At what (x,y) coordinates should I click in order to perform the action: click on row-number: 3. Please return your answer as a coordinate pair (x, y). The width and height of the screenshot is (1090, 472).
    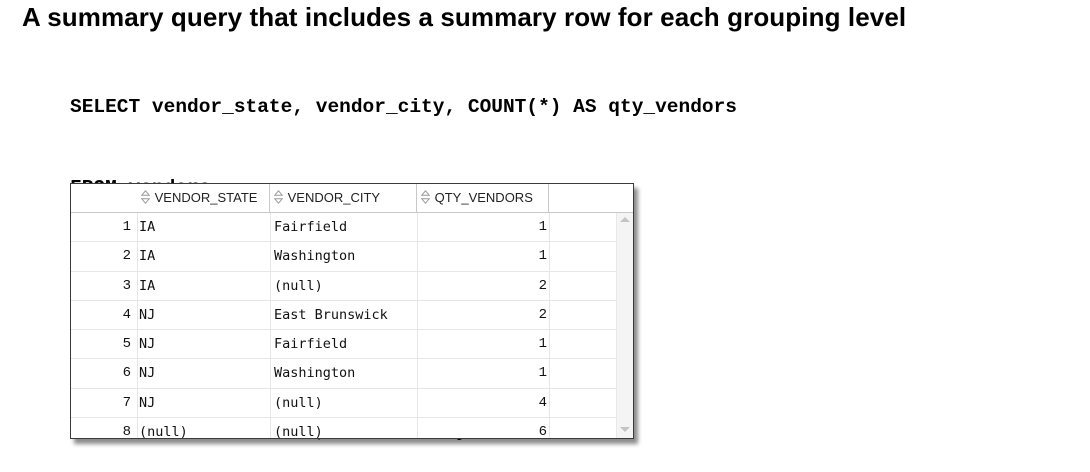
    Looking at the image, I should click on (126, 285).